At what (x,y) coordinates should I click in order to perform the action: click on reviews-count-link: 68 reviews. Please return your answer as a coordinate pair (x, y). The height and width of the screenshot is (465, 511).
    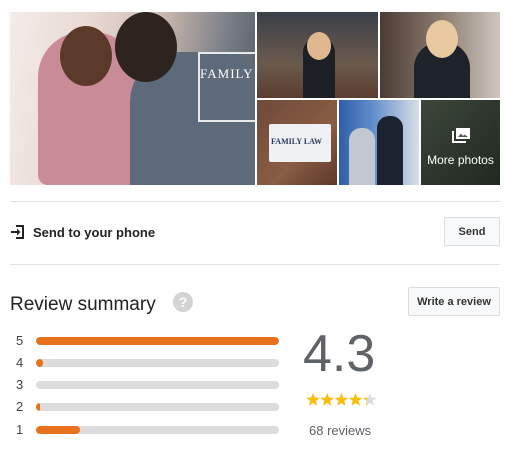
    Looking at the image, I should click on (340, 430).